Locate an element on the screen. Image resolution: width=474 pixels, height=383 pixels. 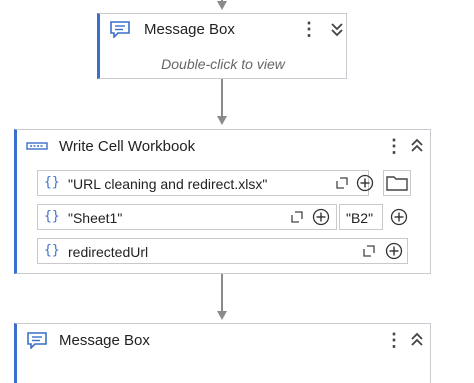
workbook-path-value: "URL cleaning and redirect.xlsx" is located at coordinates (168, 184).